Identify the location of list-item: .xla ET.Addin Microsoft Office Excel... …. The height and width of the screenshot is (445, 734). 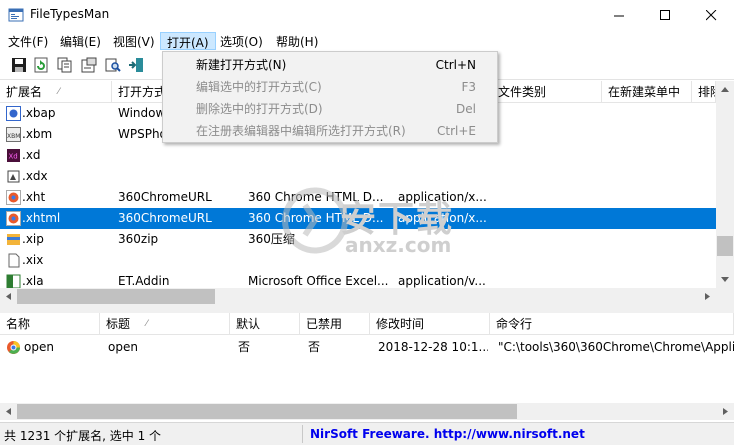
(358, 279).